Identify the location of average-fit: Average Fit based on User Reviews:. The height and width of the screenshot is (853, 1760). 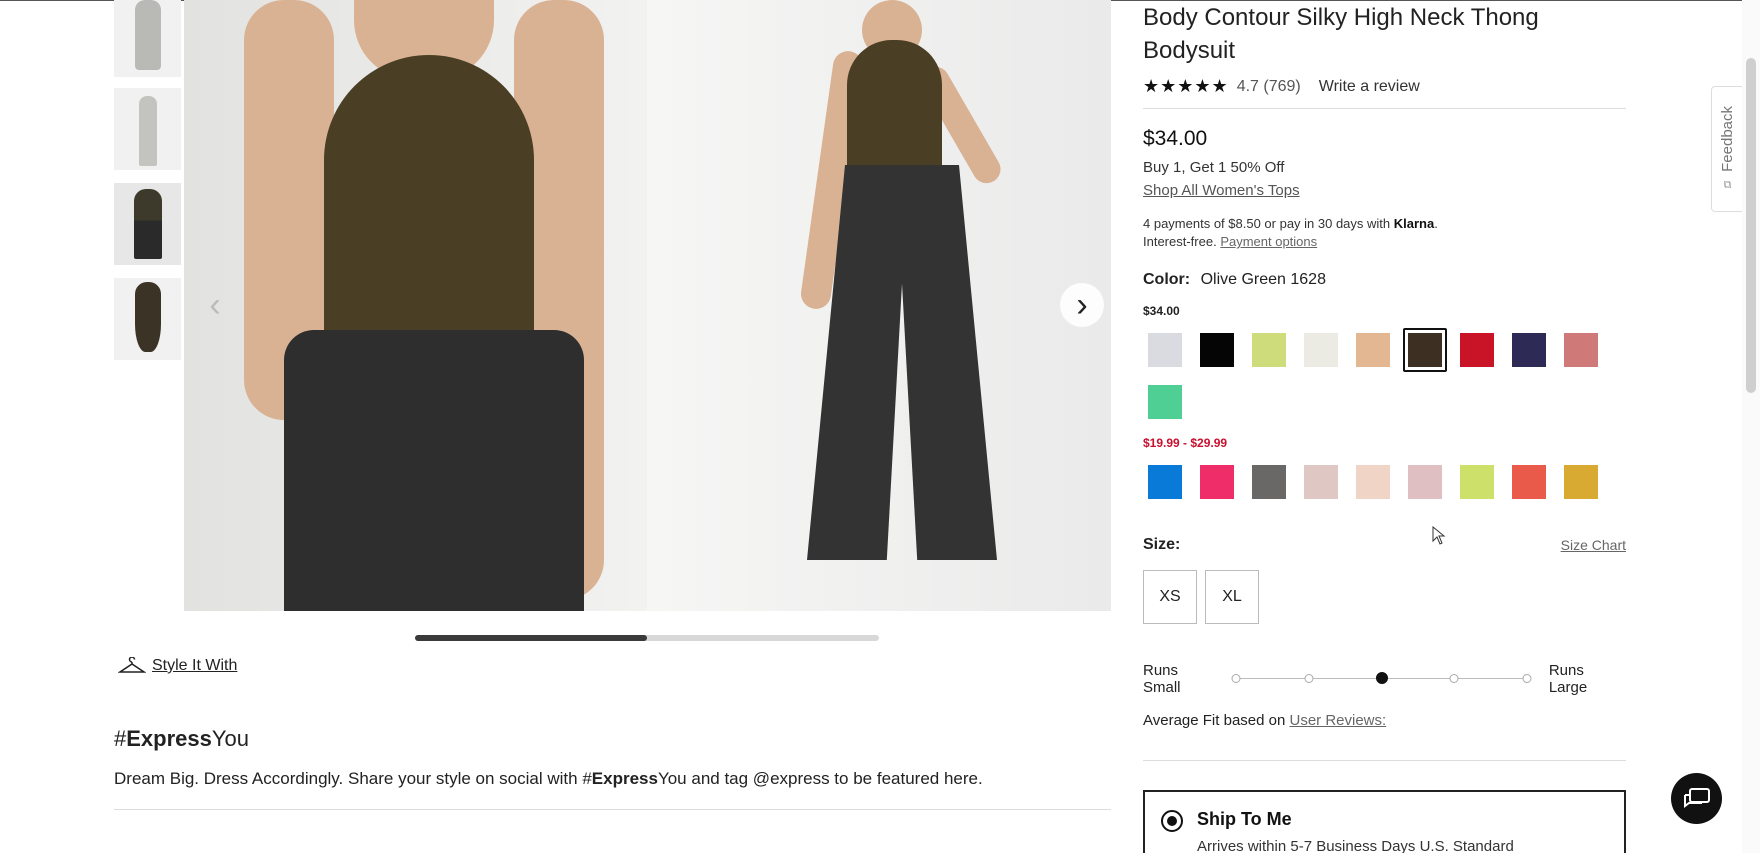
(1384, 720).